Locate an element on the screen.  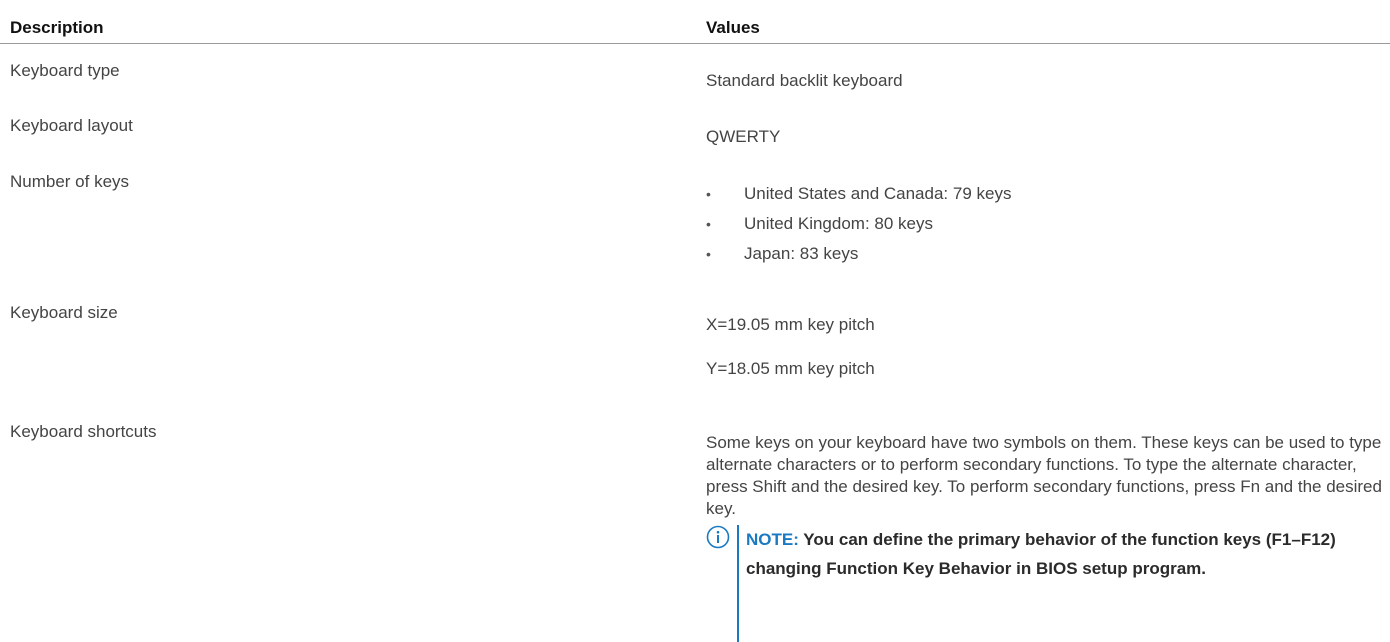
header-description: Description is located at coordinates (57, 27).